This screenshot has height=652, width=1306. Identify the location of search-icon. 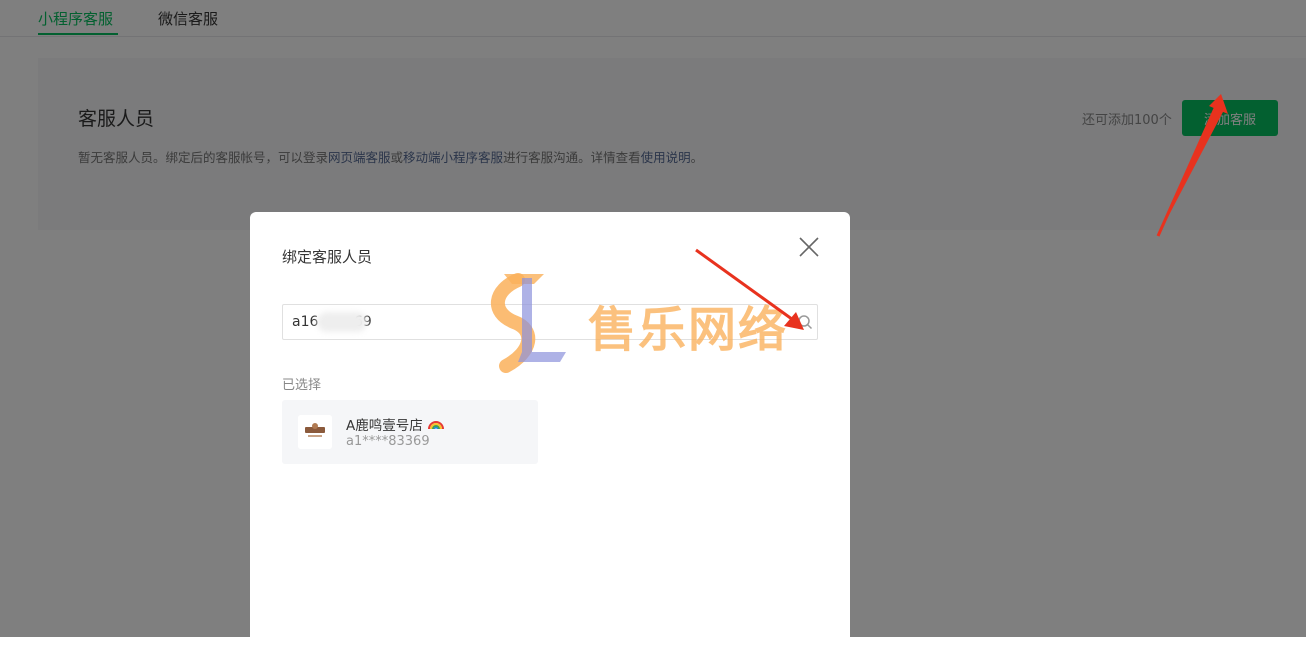
(805, 322).